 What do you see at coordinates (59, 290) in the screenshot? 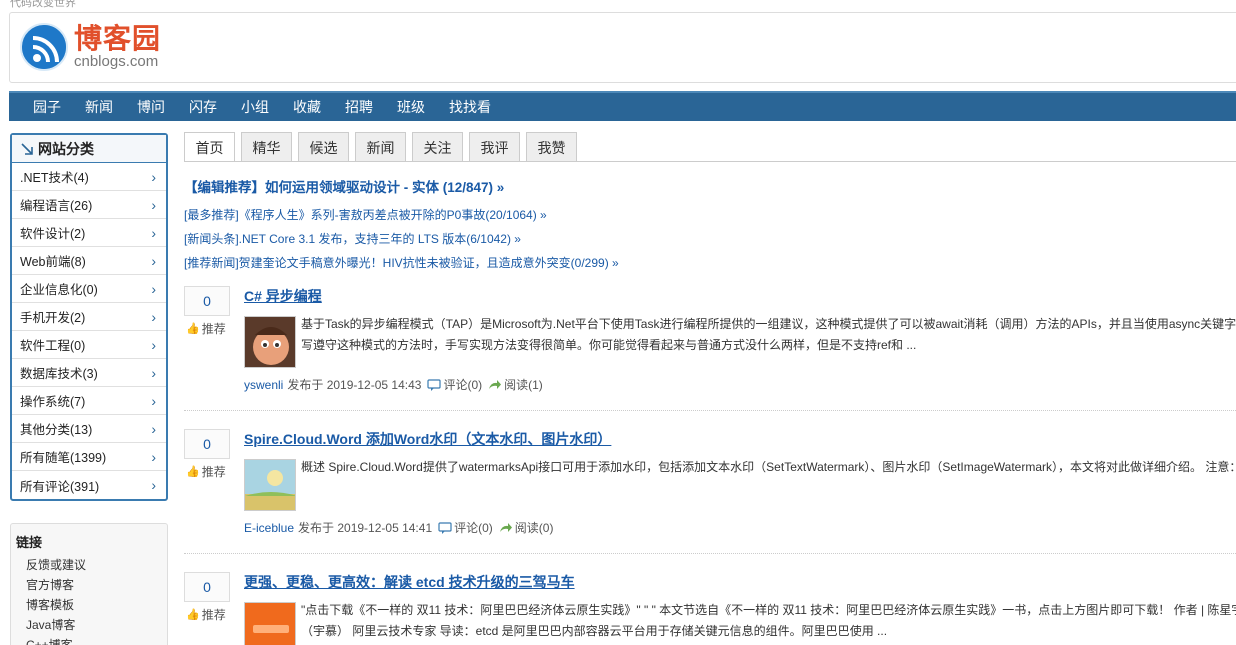
I see `category-label: 企业信息化(0)` at bounding box center [59, 290].